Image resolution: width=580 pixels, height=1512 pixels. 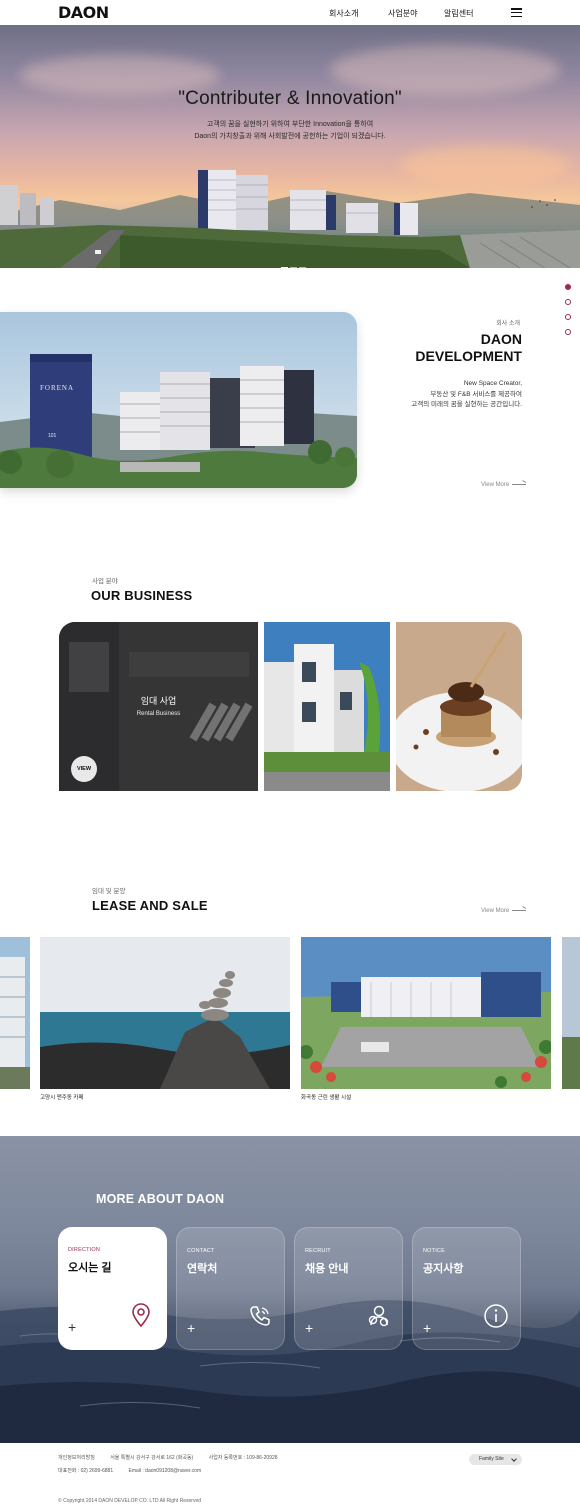 What do you see at coordinates (141, 1315) in the screenshot?
I see `location-pin-icon` at bounding box center [141, 1315].